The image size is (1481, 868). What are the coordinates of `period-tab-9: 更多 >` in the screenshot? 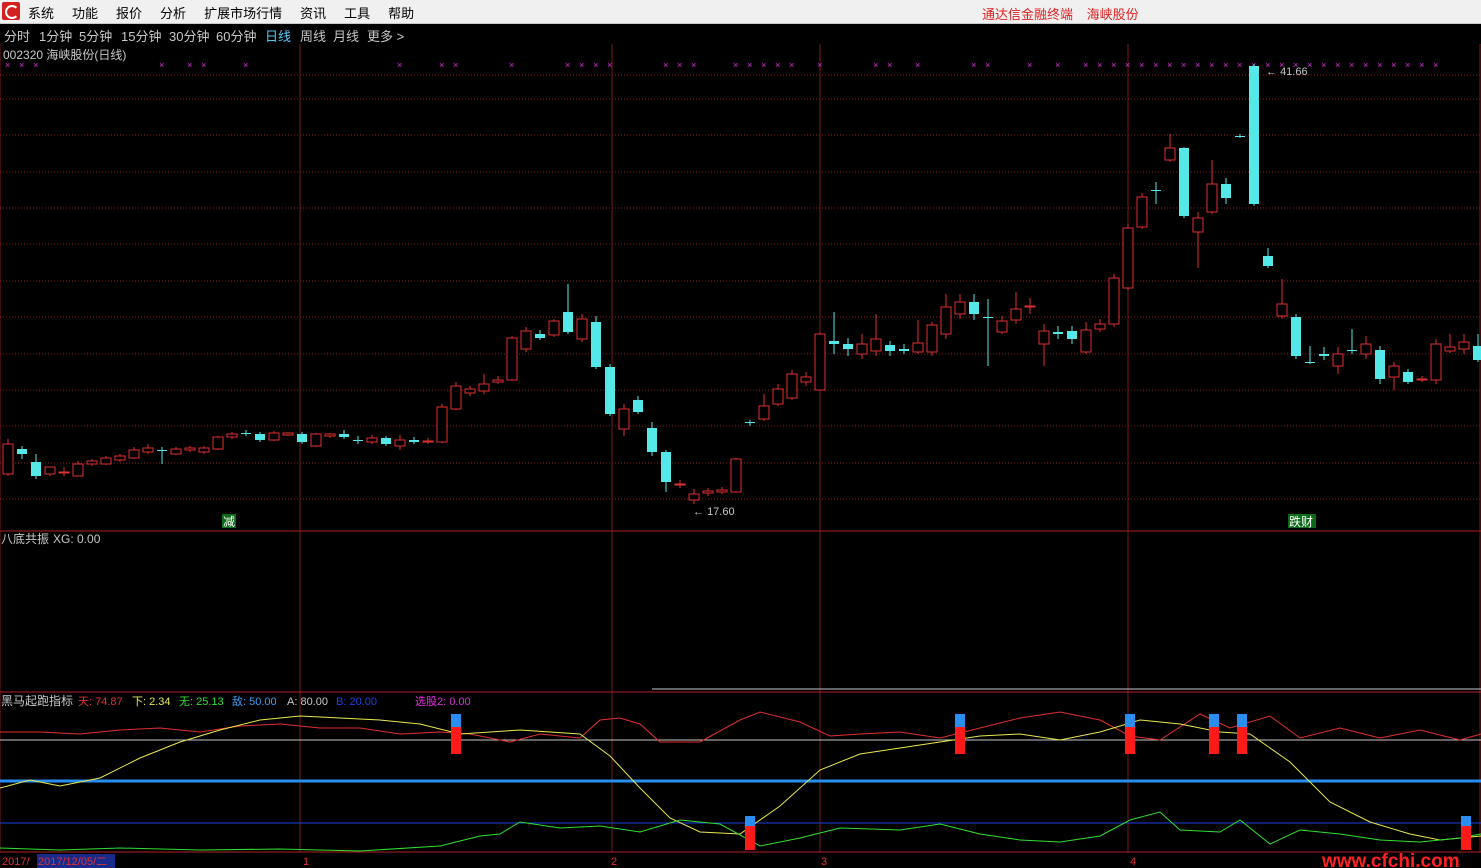 It's located at (385, 35).